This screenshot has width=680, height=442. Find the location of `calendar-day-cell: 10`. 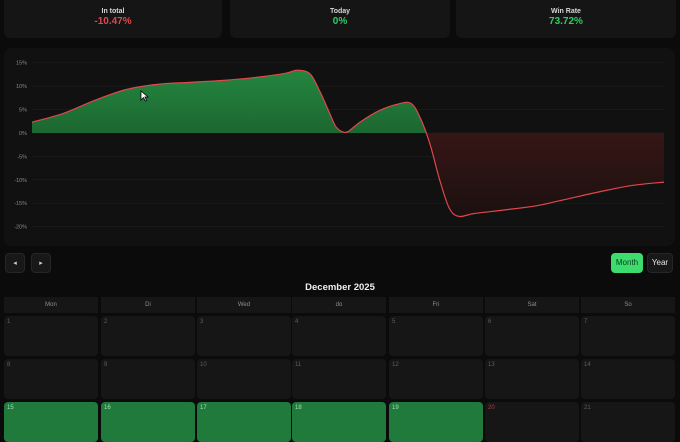

calendar-day-cell: 10 is located at coordinates (244, 379).